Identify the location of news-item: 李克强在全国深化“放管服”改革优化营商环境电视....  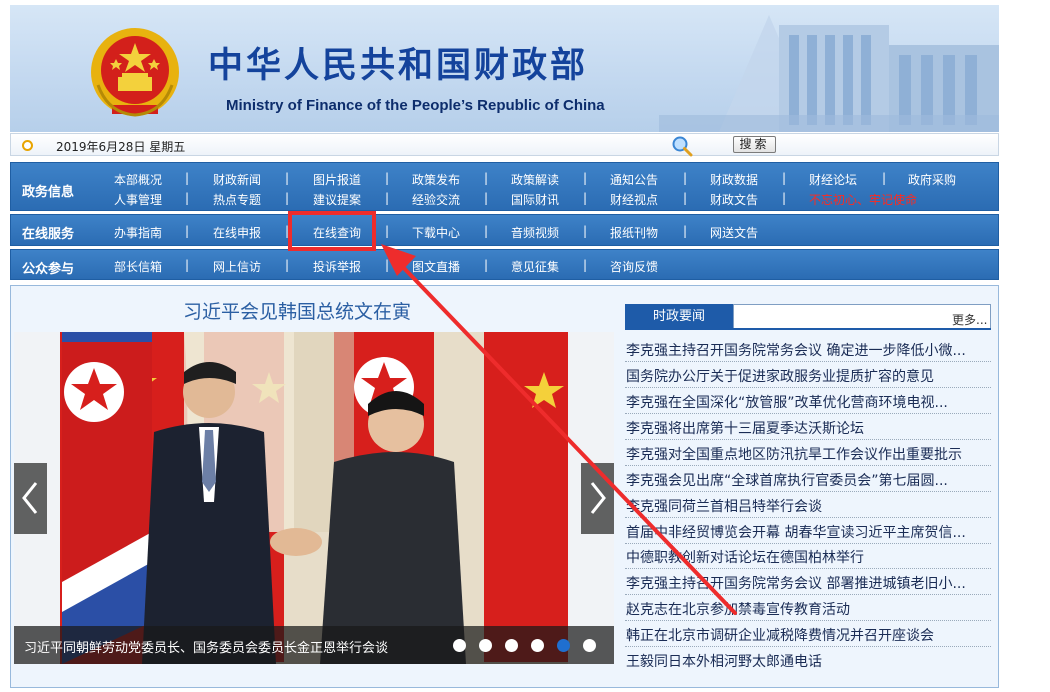
(787, 402).